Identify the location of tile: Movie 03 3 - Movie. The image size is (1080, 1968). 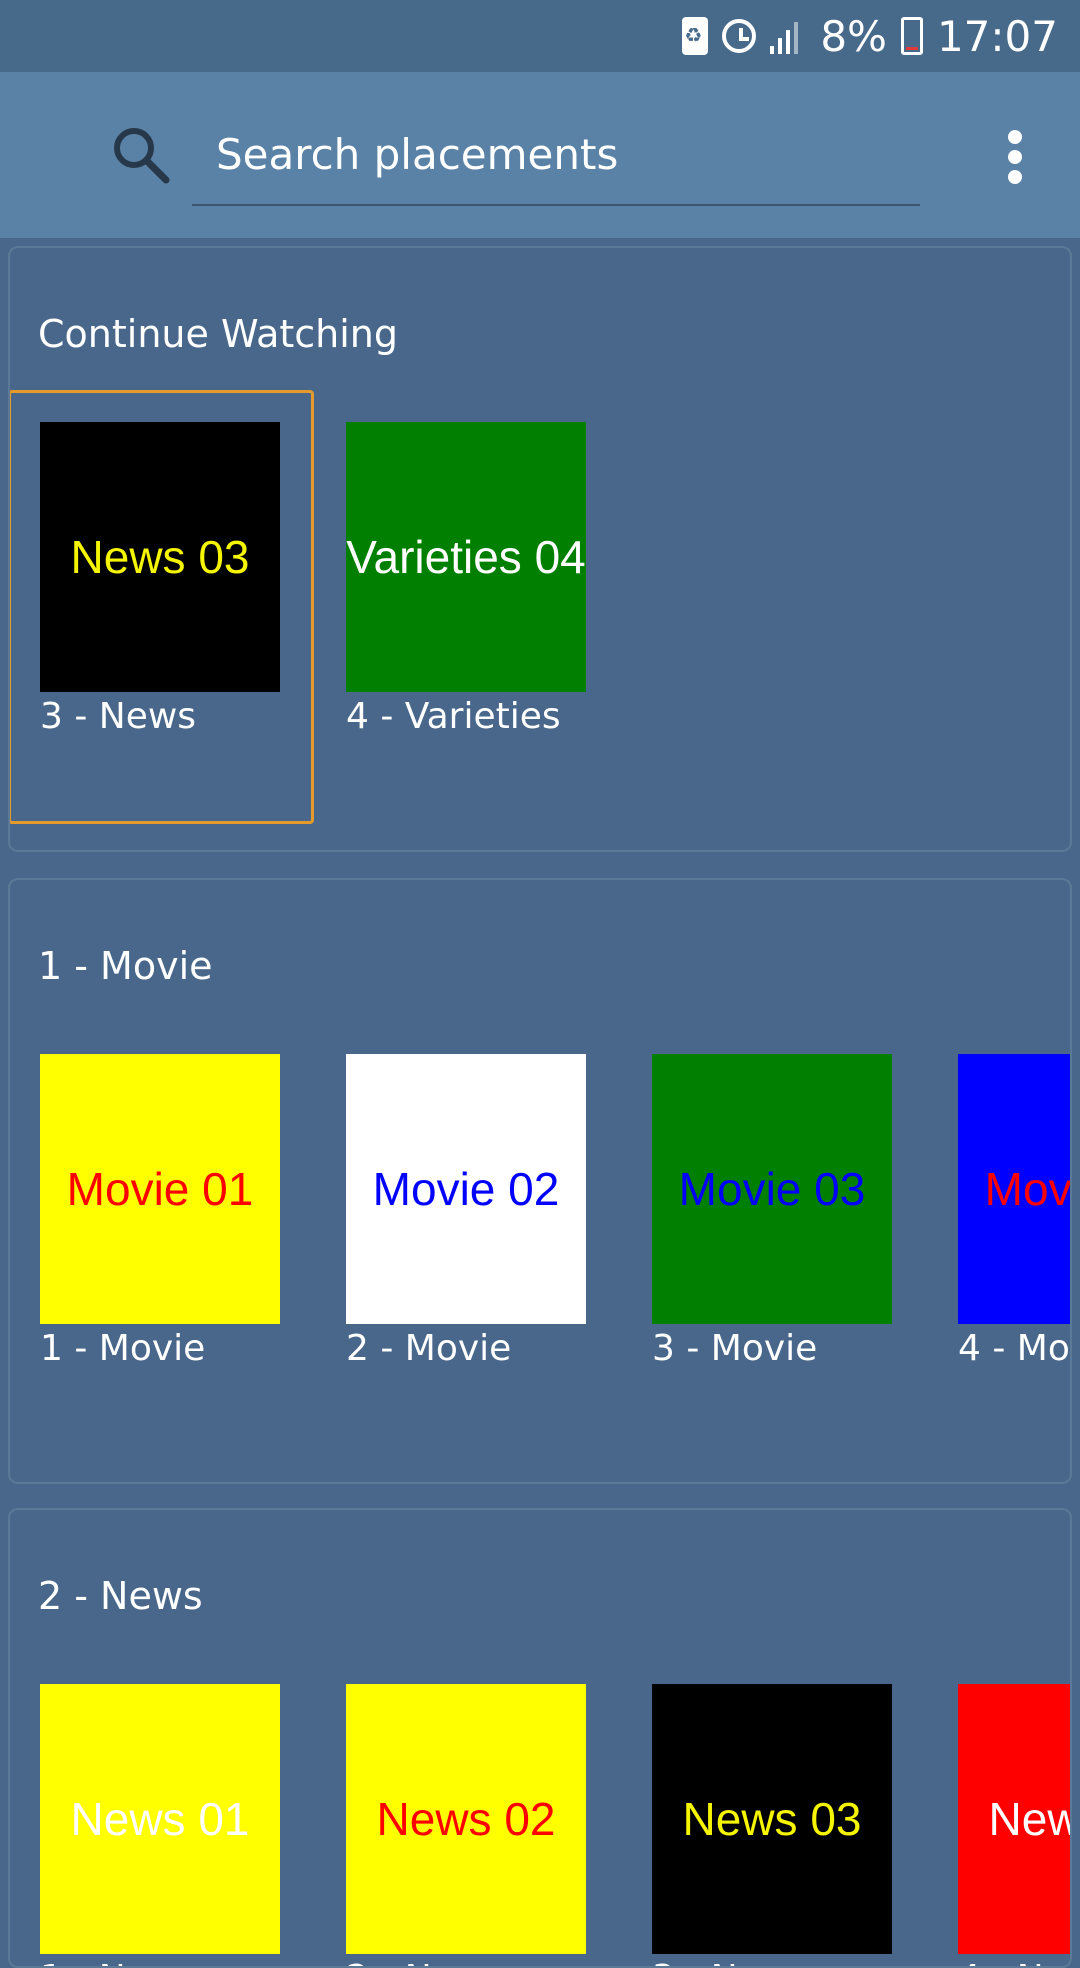
(772, 1211).